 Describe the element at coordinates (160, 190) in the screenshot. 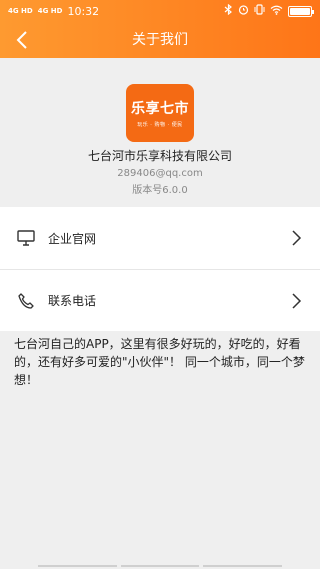

I see `app-version: 版本号6.0.0` at that location.